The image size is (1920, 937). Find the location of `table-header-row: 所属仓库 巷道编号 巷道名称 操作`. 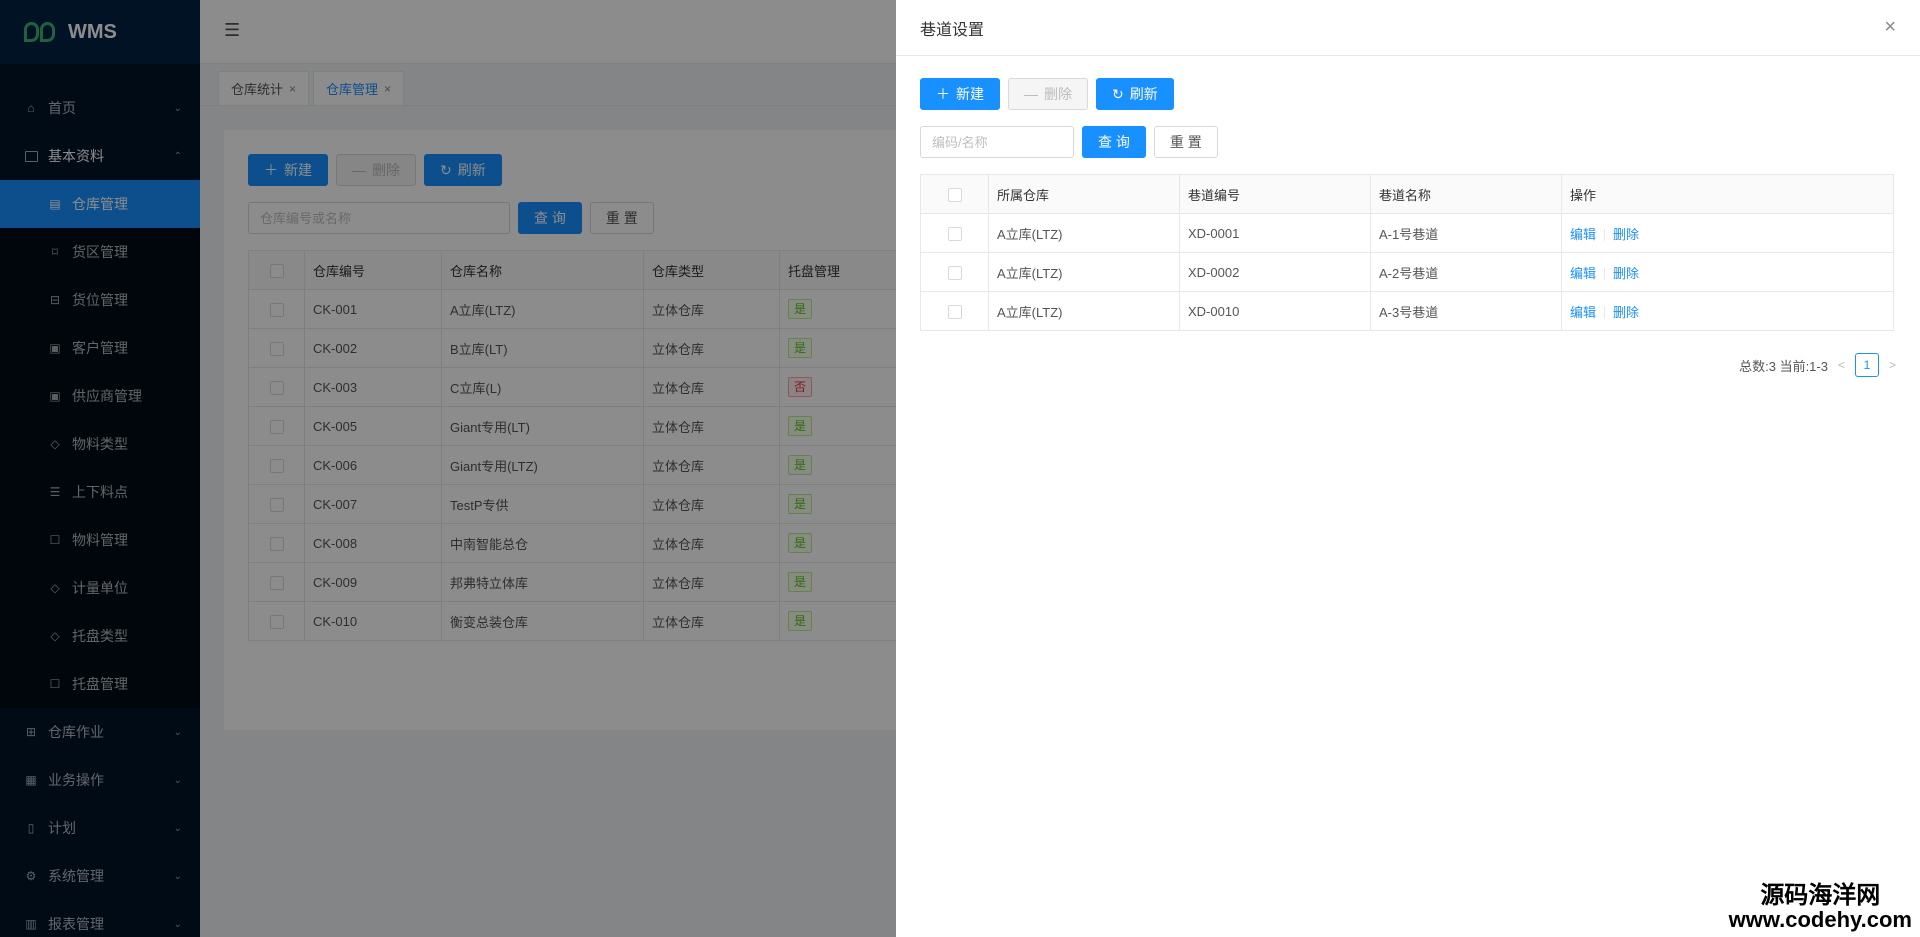

table-header-row: 所属仓库 巷道编号 巷道名称 操作 is located at coordinates (1407, 194).